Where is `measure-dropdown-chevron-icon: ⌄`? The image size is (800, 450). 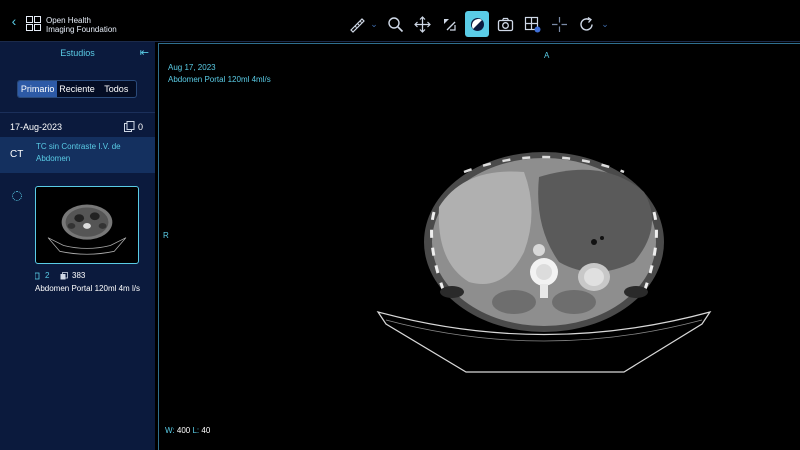
measure-dropdown-chevron-icon: ⌄ is located at coordinates (374, 24).